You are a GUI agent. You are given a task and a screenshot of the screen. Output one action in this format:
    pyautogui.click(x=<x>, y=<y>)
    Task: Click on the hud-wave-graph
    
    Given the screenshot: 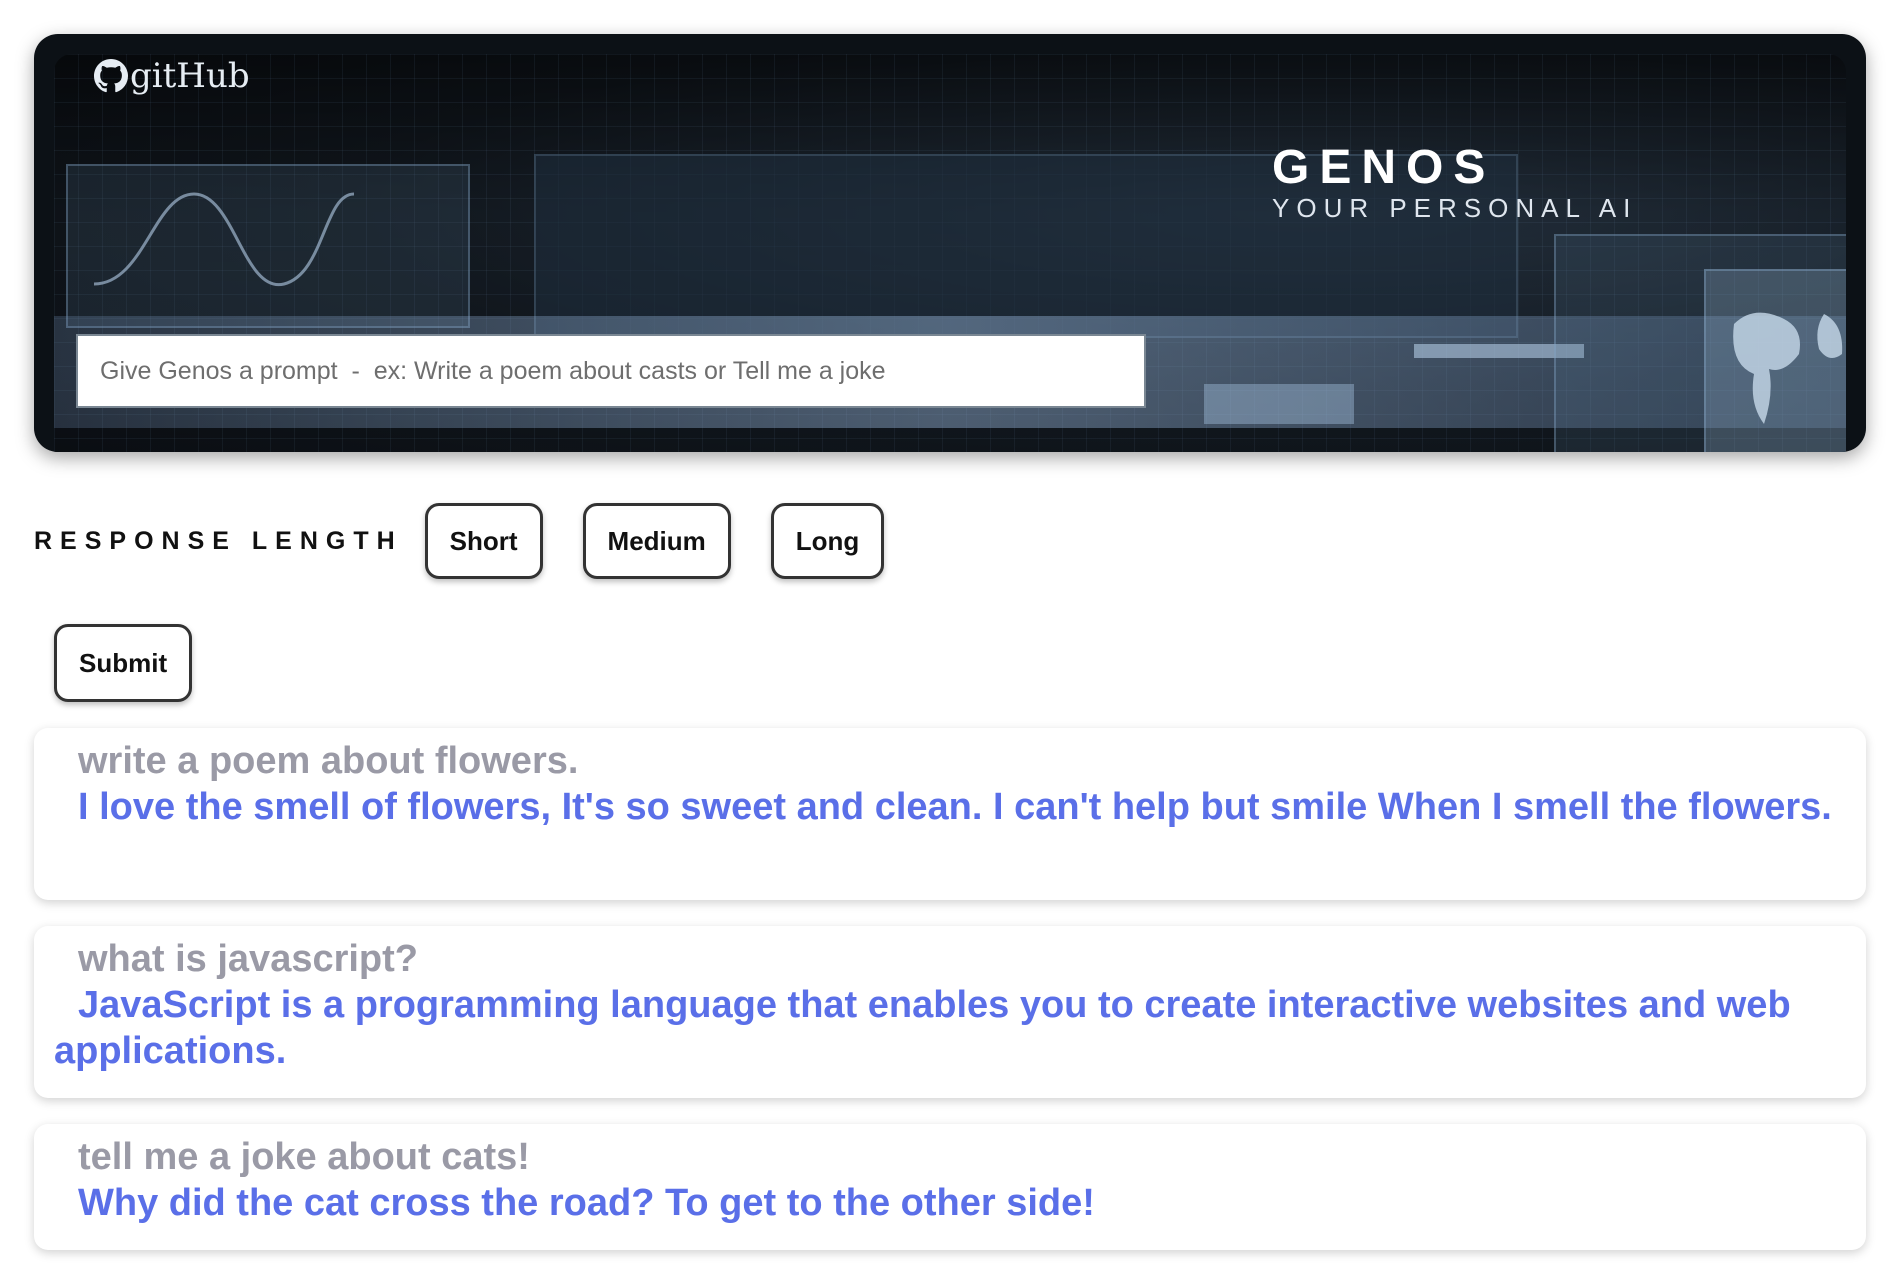 What is the action you would take?
    pyautogui.click(x=224, y=239)
    